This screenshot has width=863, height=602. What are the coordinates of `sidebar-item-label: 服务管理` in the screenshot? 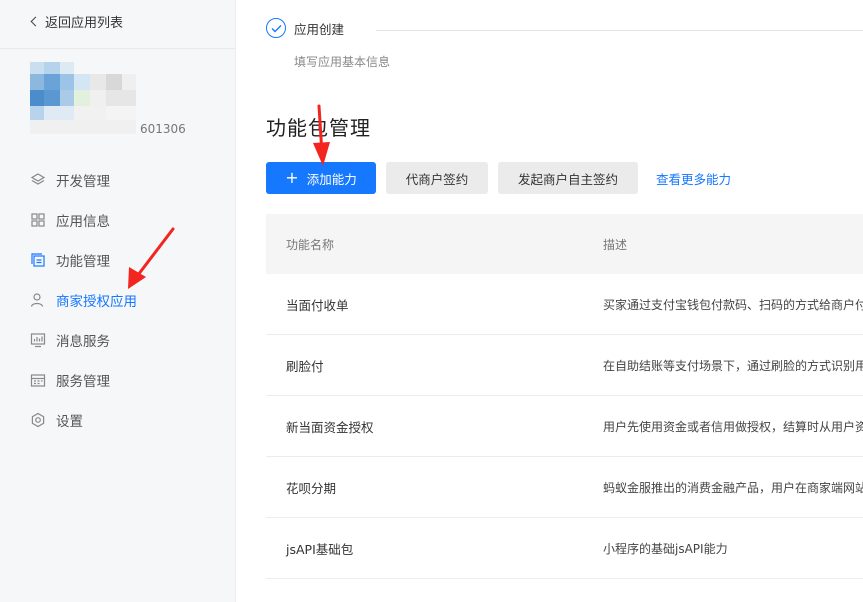 It's located at (83, 382).